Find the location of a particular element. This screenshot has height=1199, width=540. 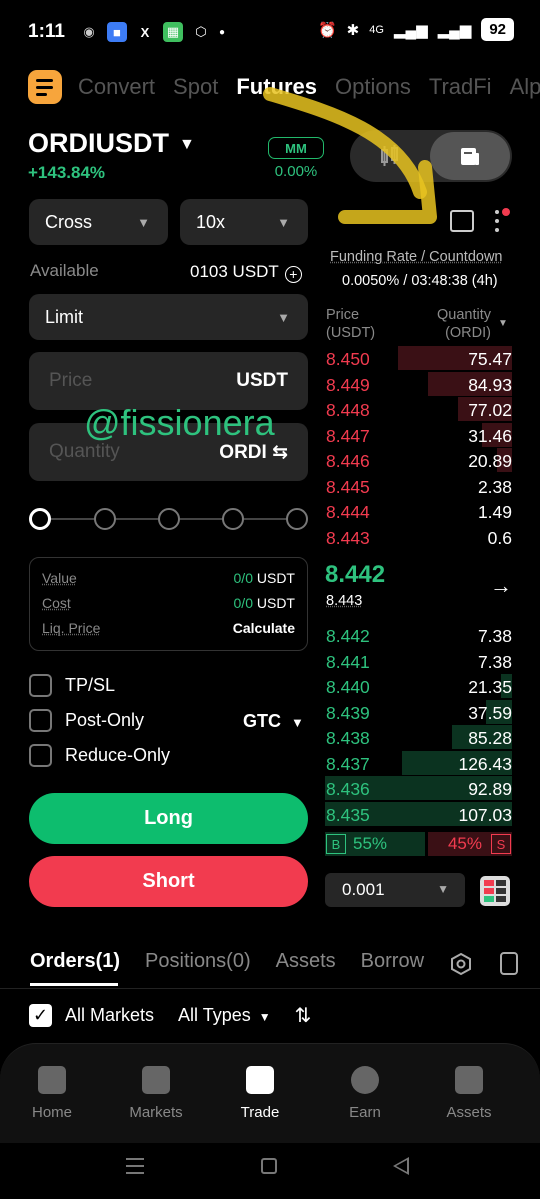

tab-spot: Spot is located at coordinates (195, 87).